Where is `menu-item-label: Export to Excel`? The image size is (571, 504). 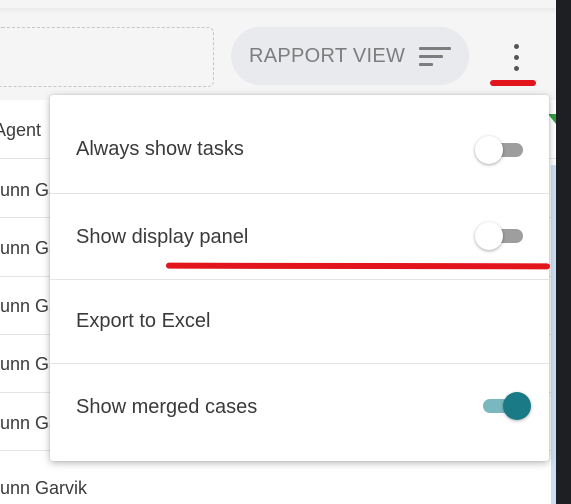 menu-item-label: Export to Excel is located at coordinates (143, 321).